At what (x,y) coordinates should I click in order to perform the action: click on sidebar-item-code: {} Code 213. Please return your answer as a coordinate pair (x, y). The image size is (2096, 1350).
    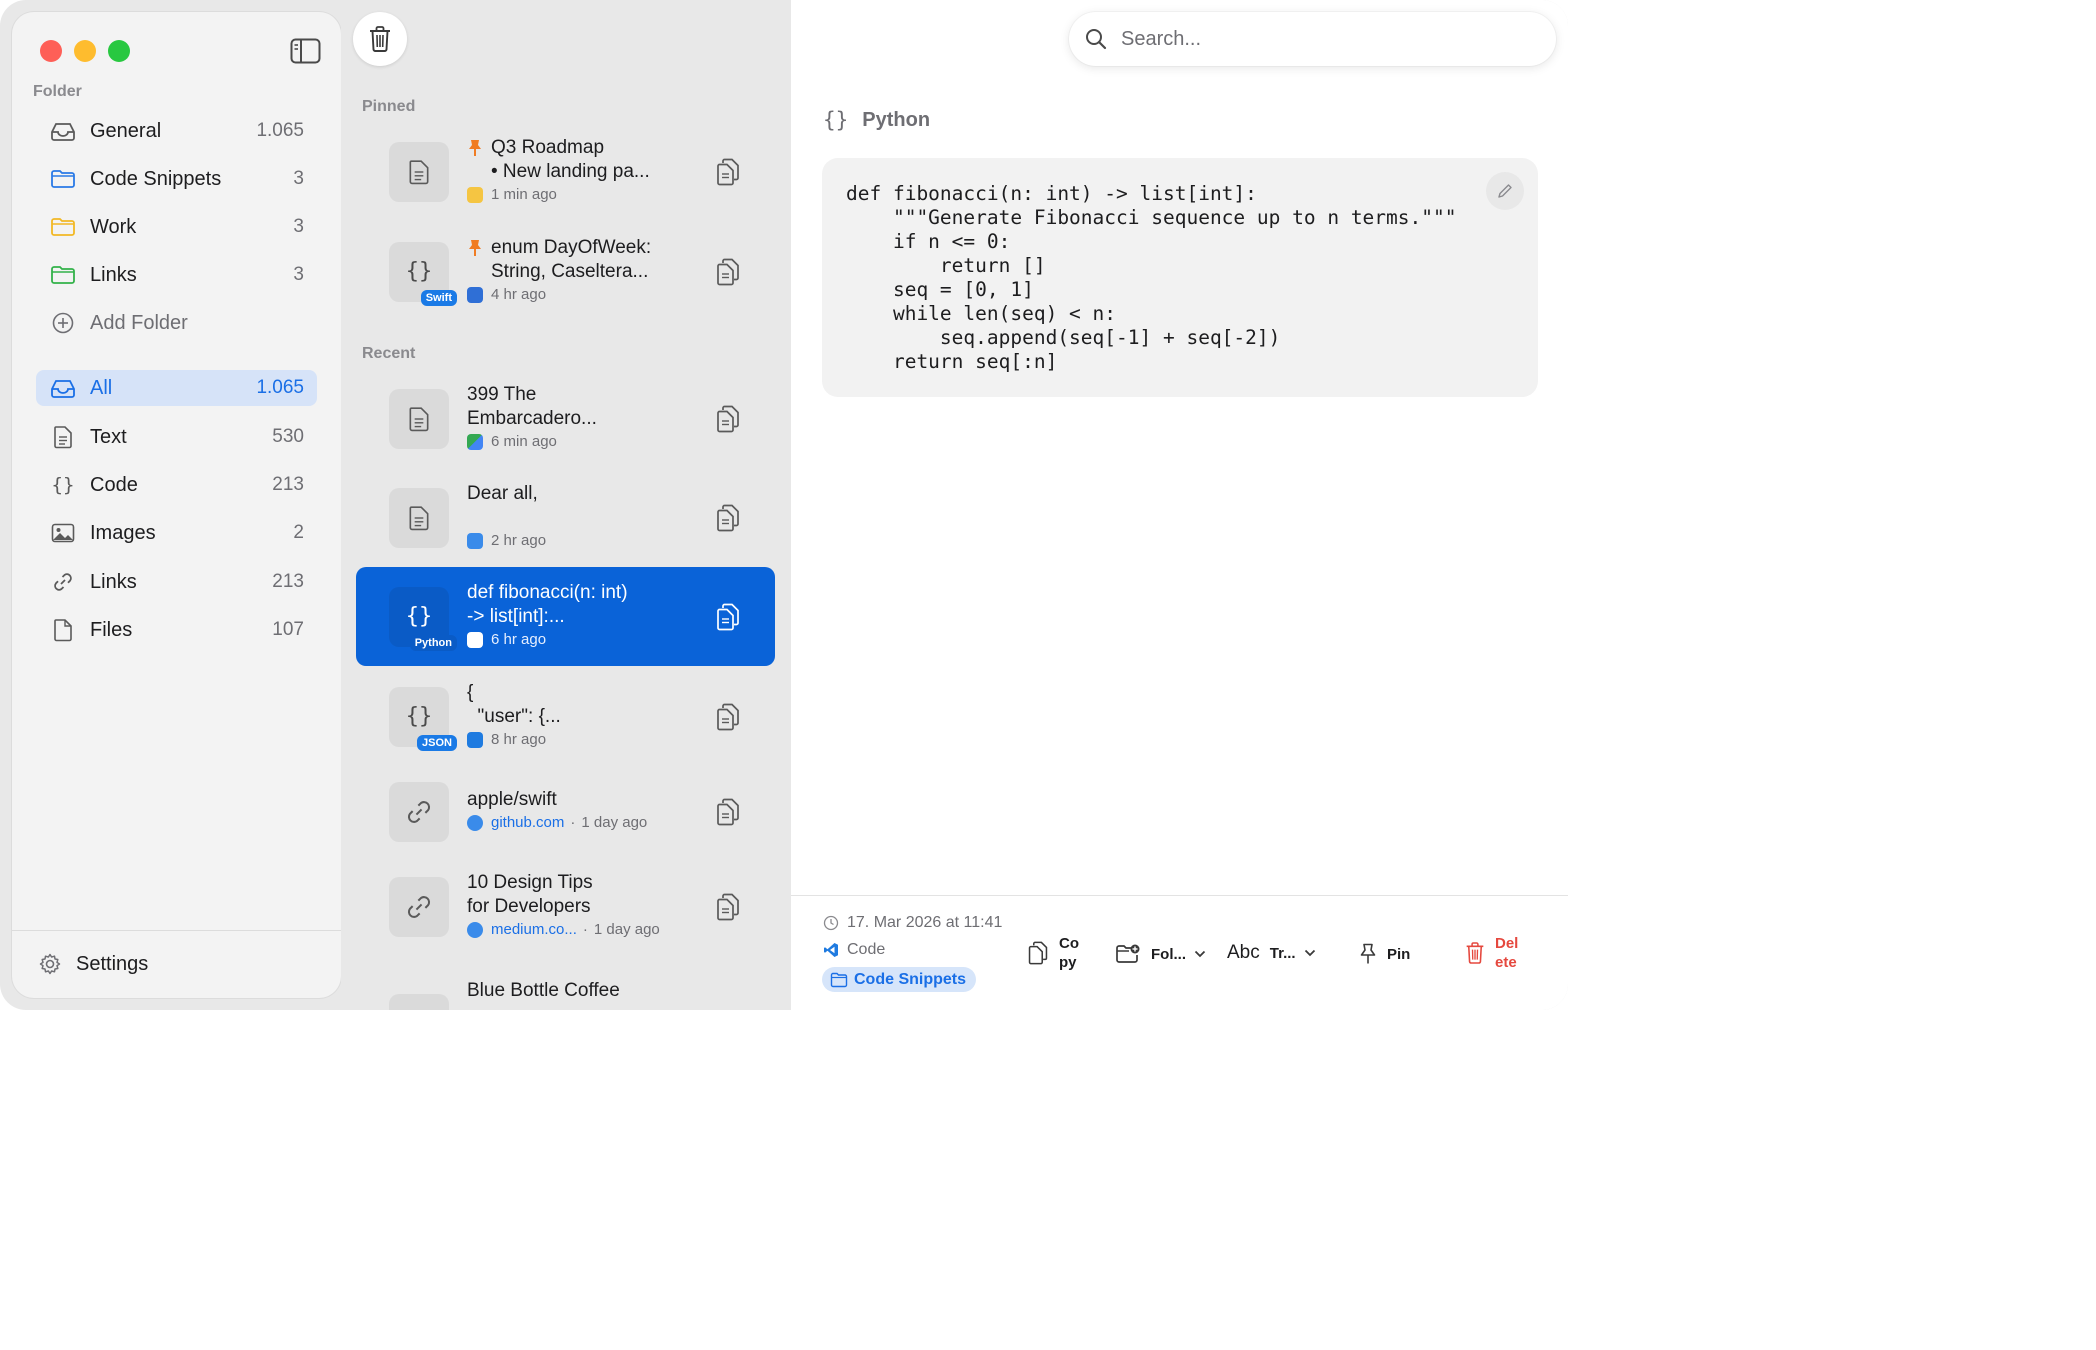
    Looking at the image, I should click on (176, 485).